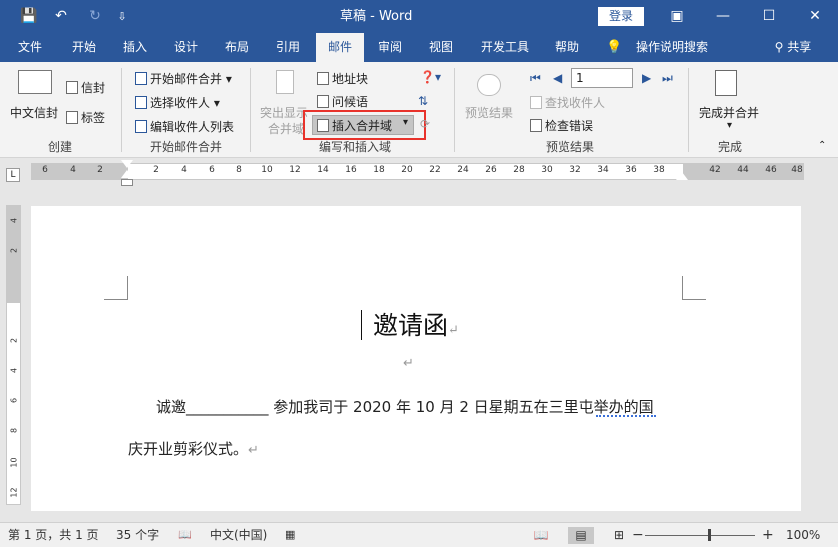 The width and height of the screenshot is (838, 547). What do you see at coordinates (463, 170) in the screenshot?
I see `ruler-number: 24` at bounding box center [463, 170].